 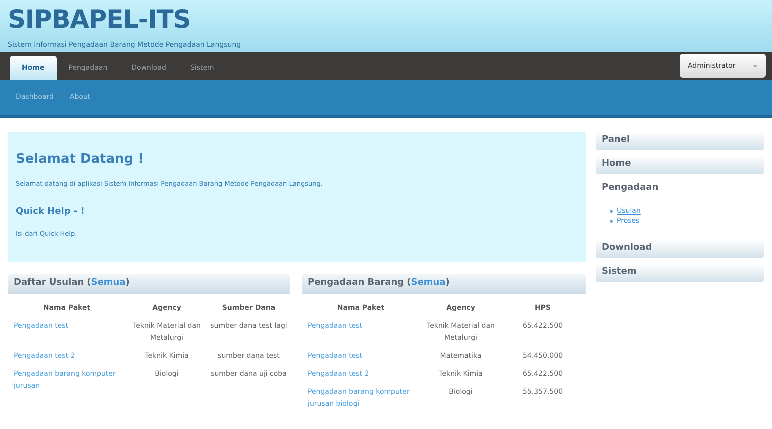 I want to click on site-title: SIPBAPEL-ITS, so click(x=100, y=20).